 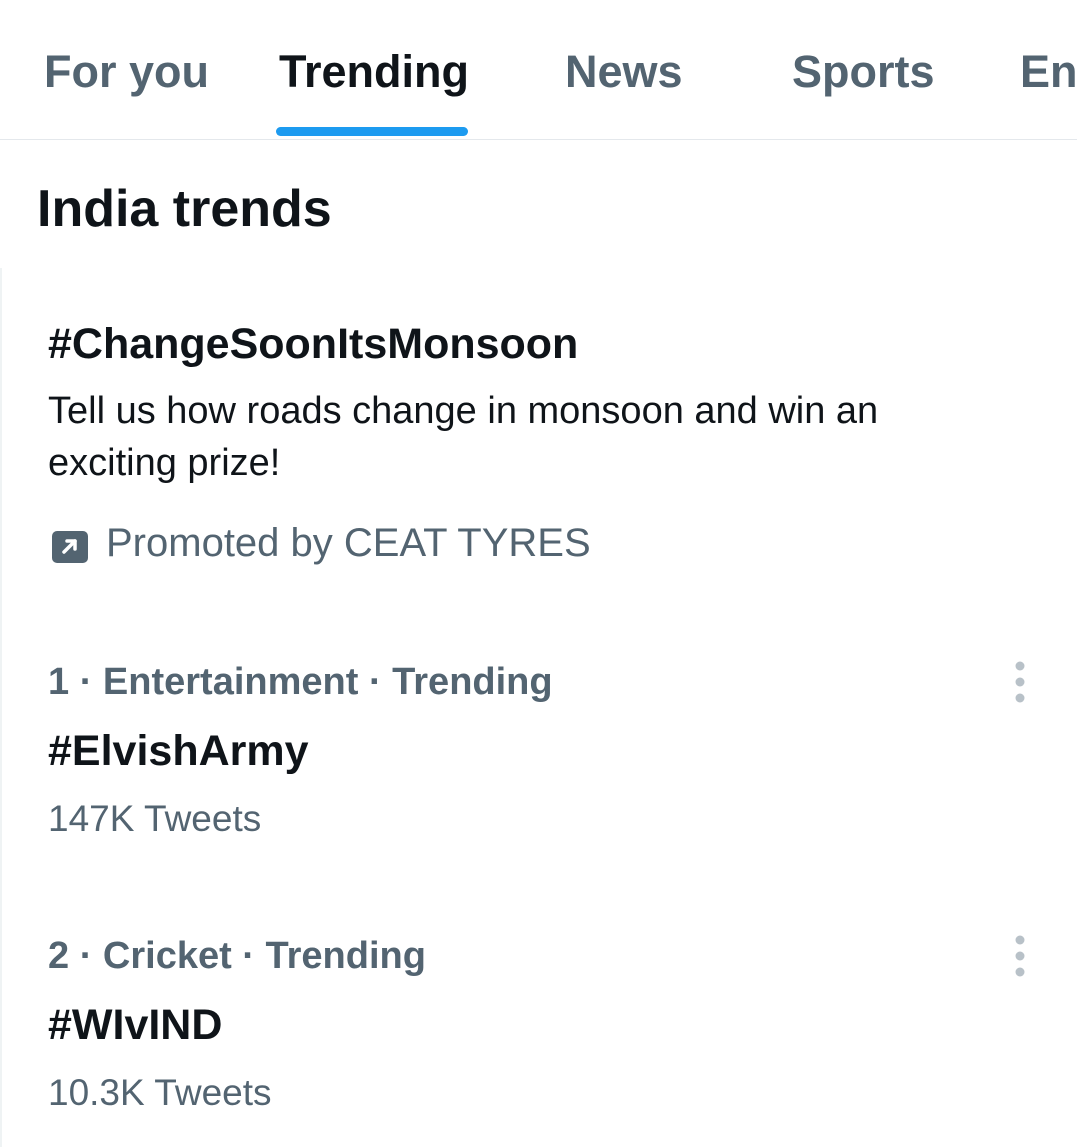 What do you see at coordinates (372, 131) in the screenshot?
I see `active-tab-indicator` at bounding box center [372, 131].